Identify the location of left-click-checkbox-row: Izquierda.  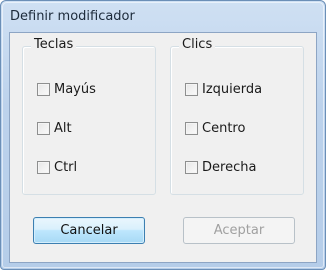
(223, 89).